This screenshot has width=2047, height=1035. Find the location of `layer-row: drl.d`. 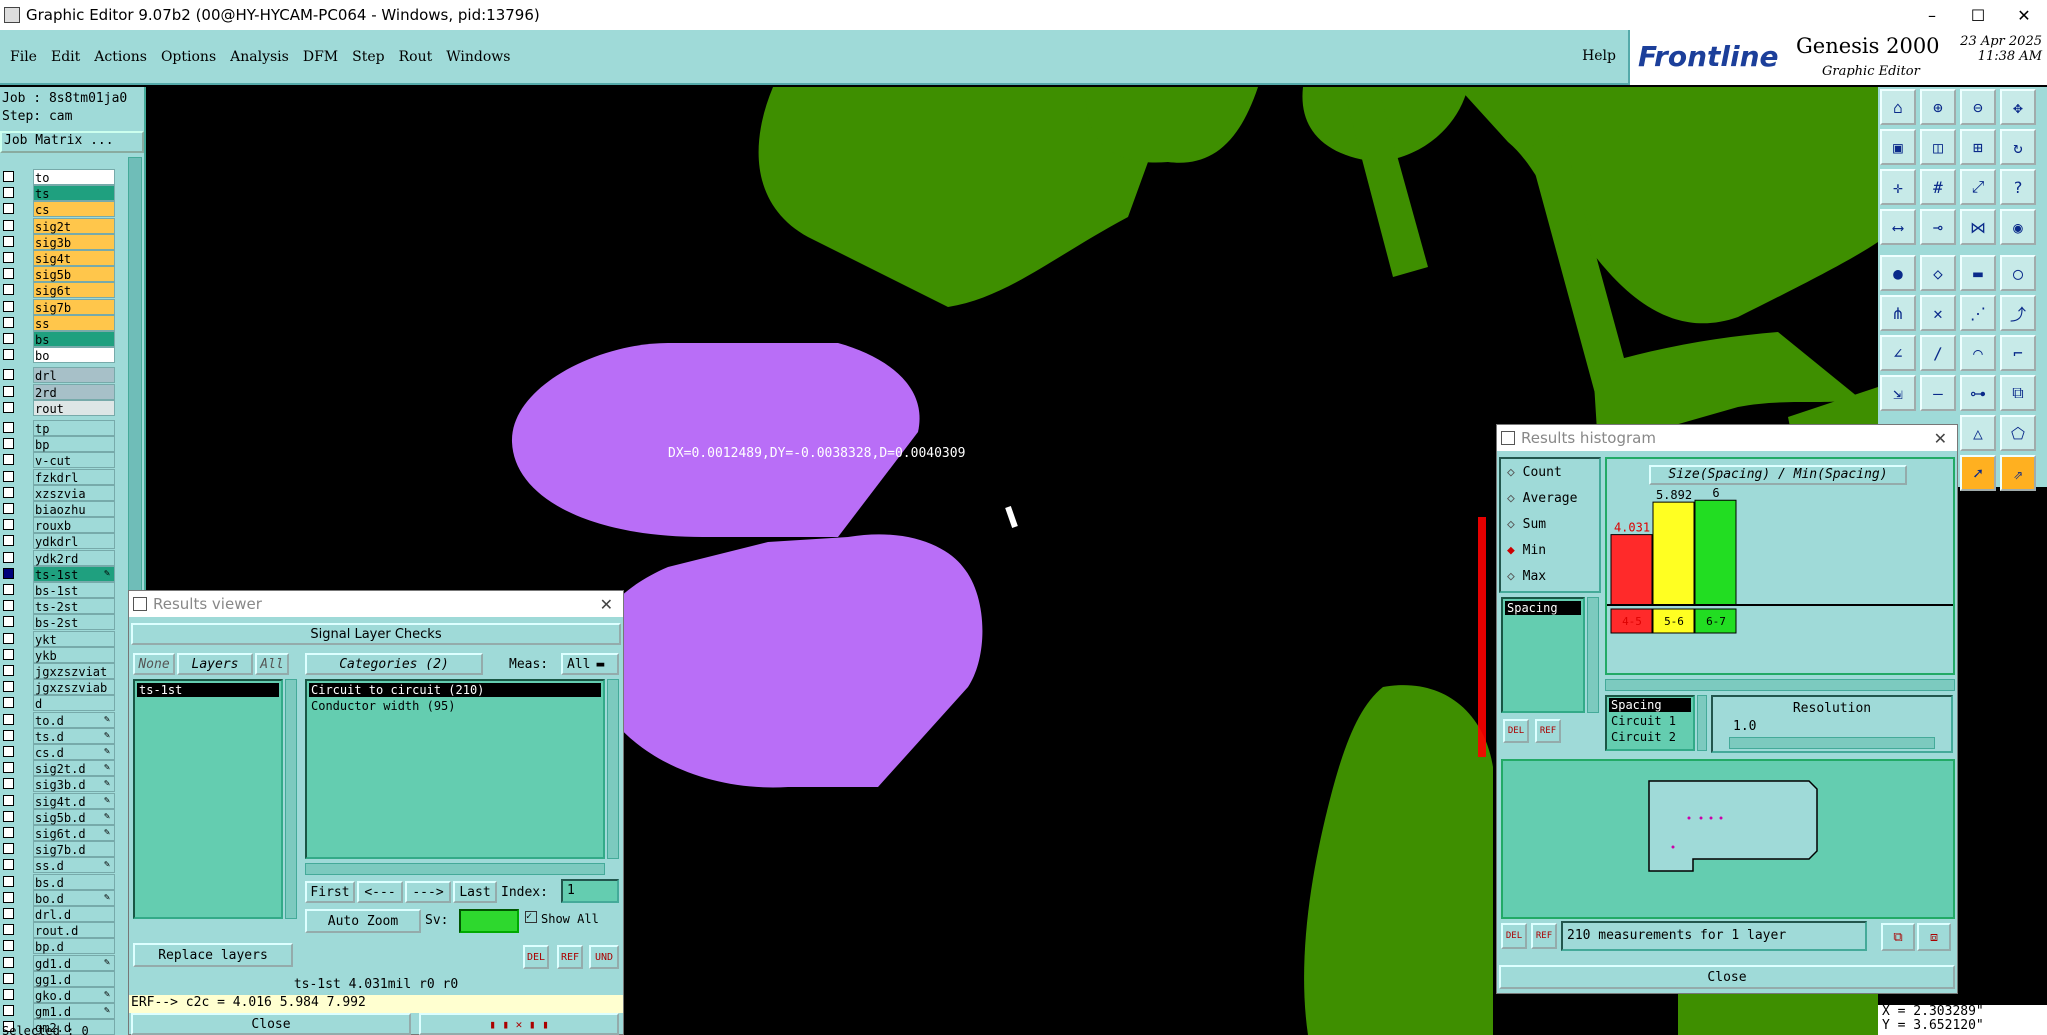

layer-row: drl.d is located at coordinates (60, 914).